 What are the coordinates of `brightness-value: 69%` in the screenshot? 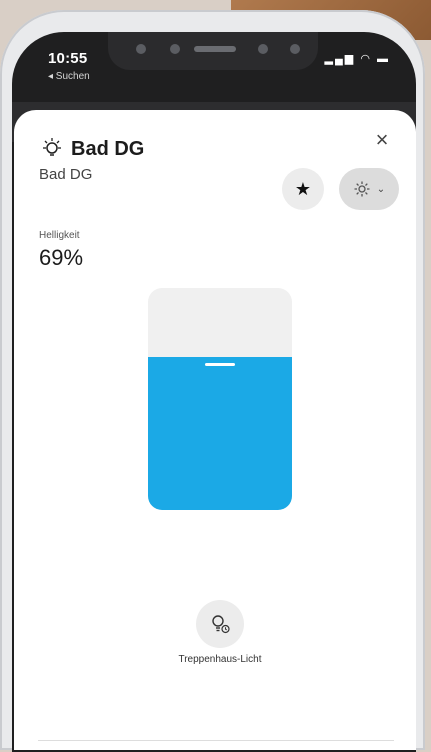 It's located at (61, 257).